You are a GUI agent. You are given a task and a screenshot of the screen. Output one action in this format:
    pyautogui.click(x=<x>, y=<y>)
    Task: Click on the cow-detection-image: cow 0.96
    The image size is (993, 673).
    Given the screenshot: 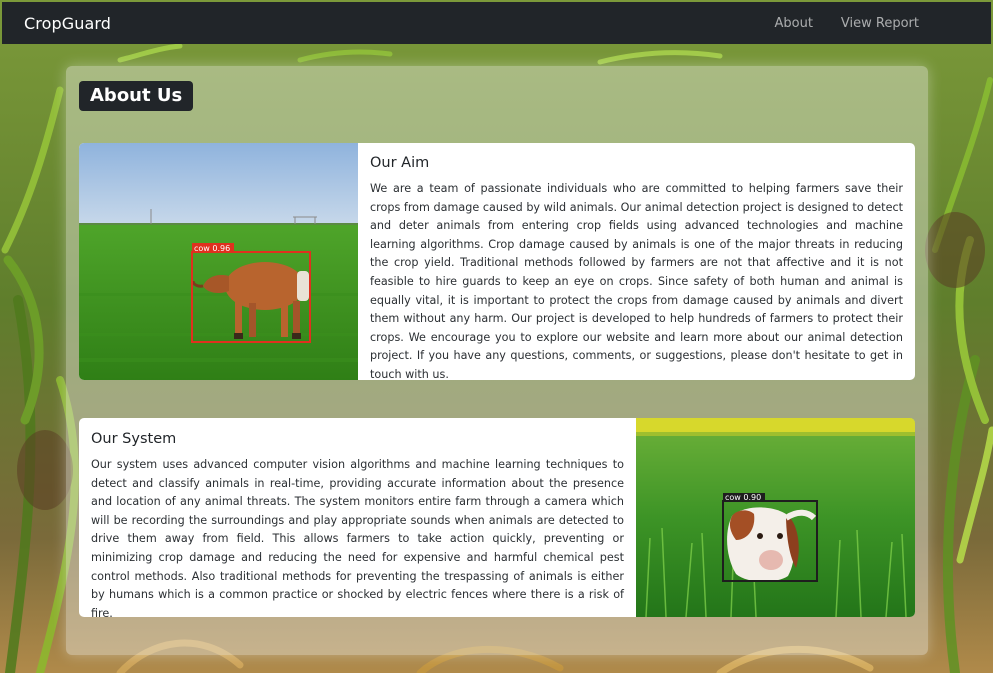 What is the action you would take?
    pyautogui.click(x=218, y=261)
    